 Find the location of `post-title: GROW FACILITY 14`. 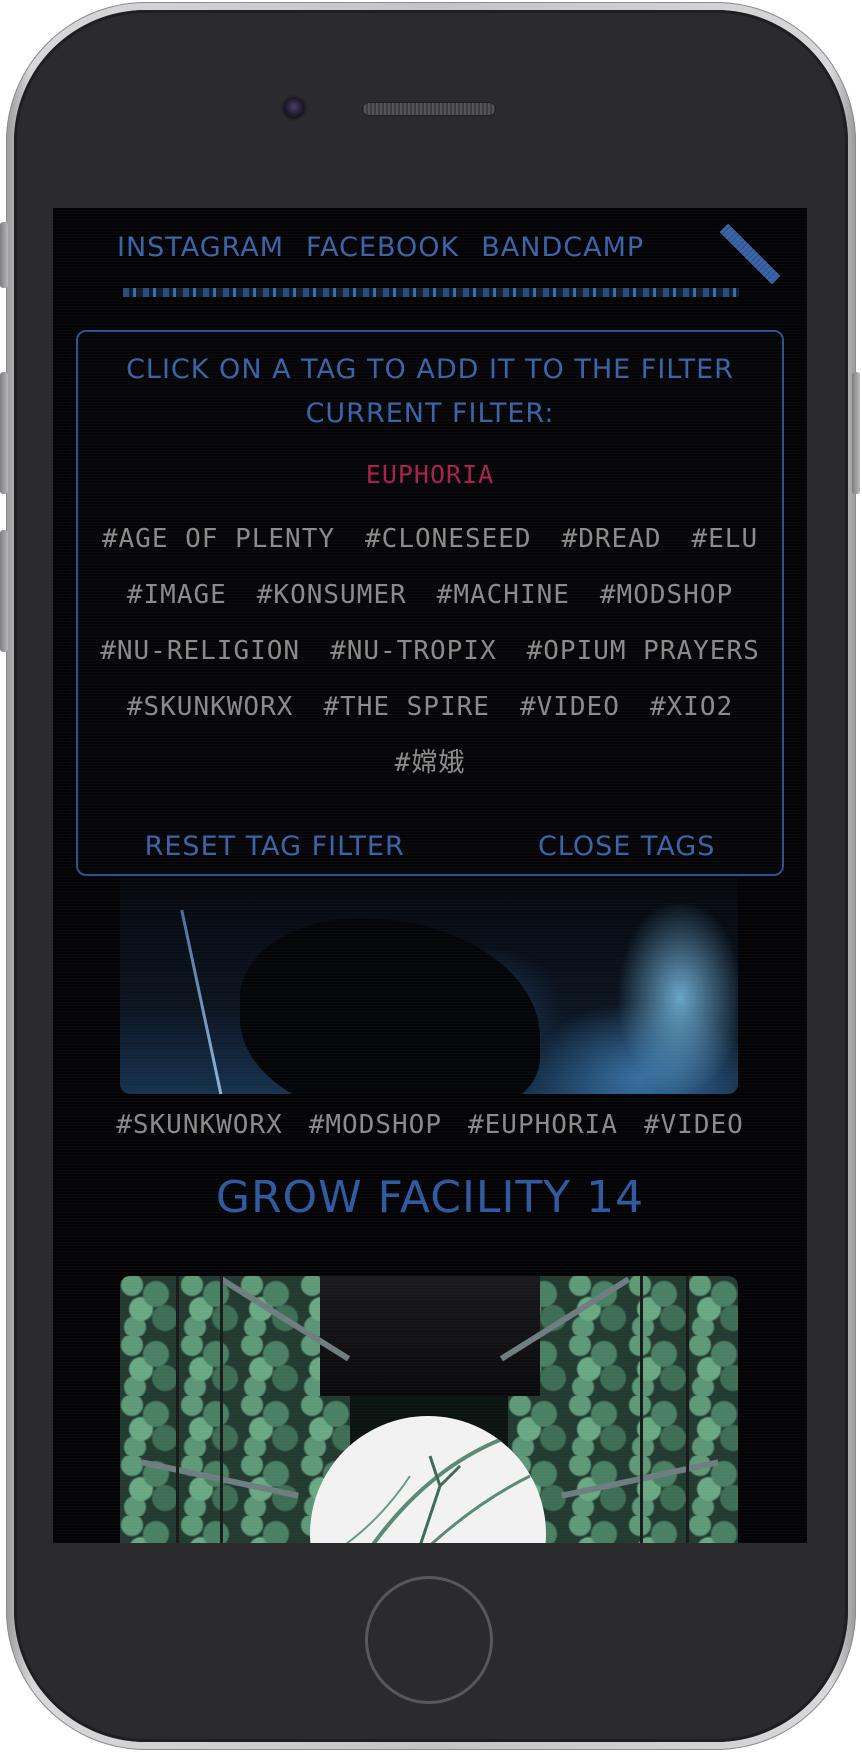

post-title: GROW FACILITY 14 is located at coordinates (430, 1197).